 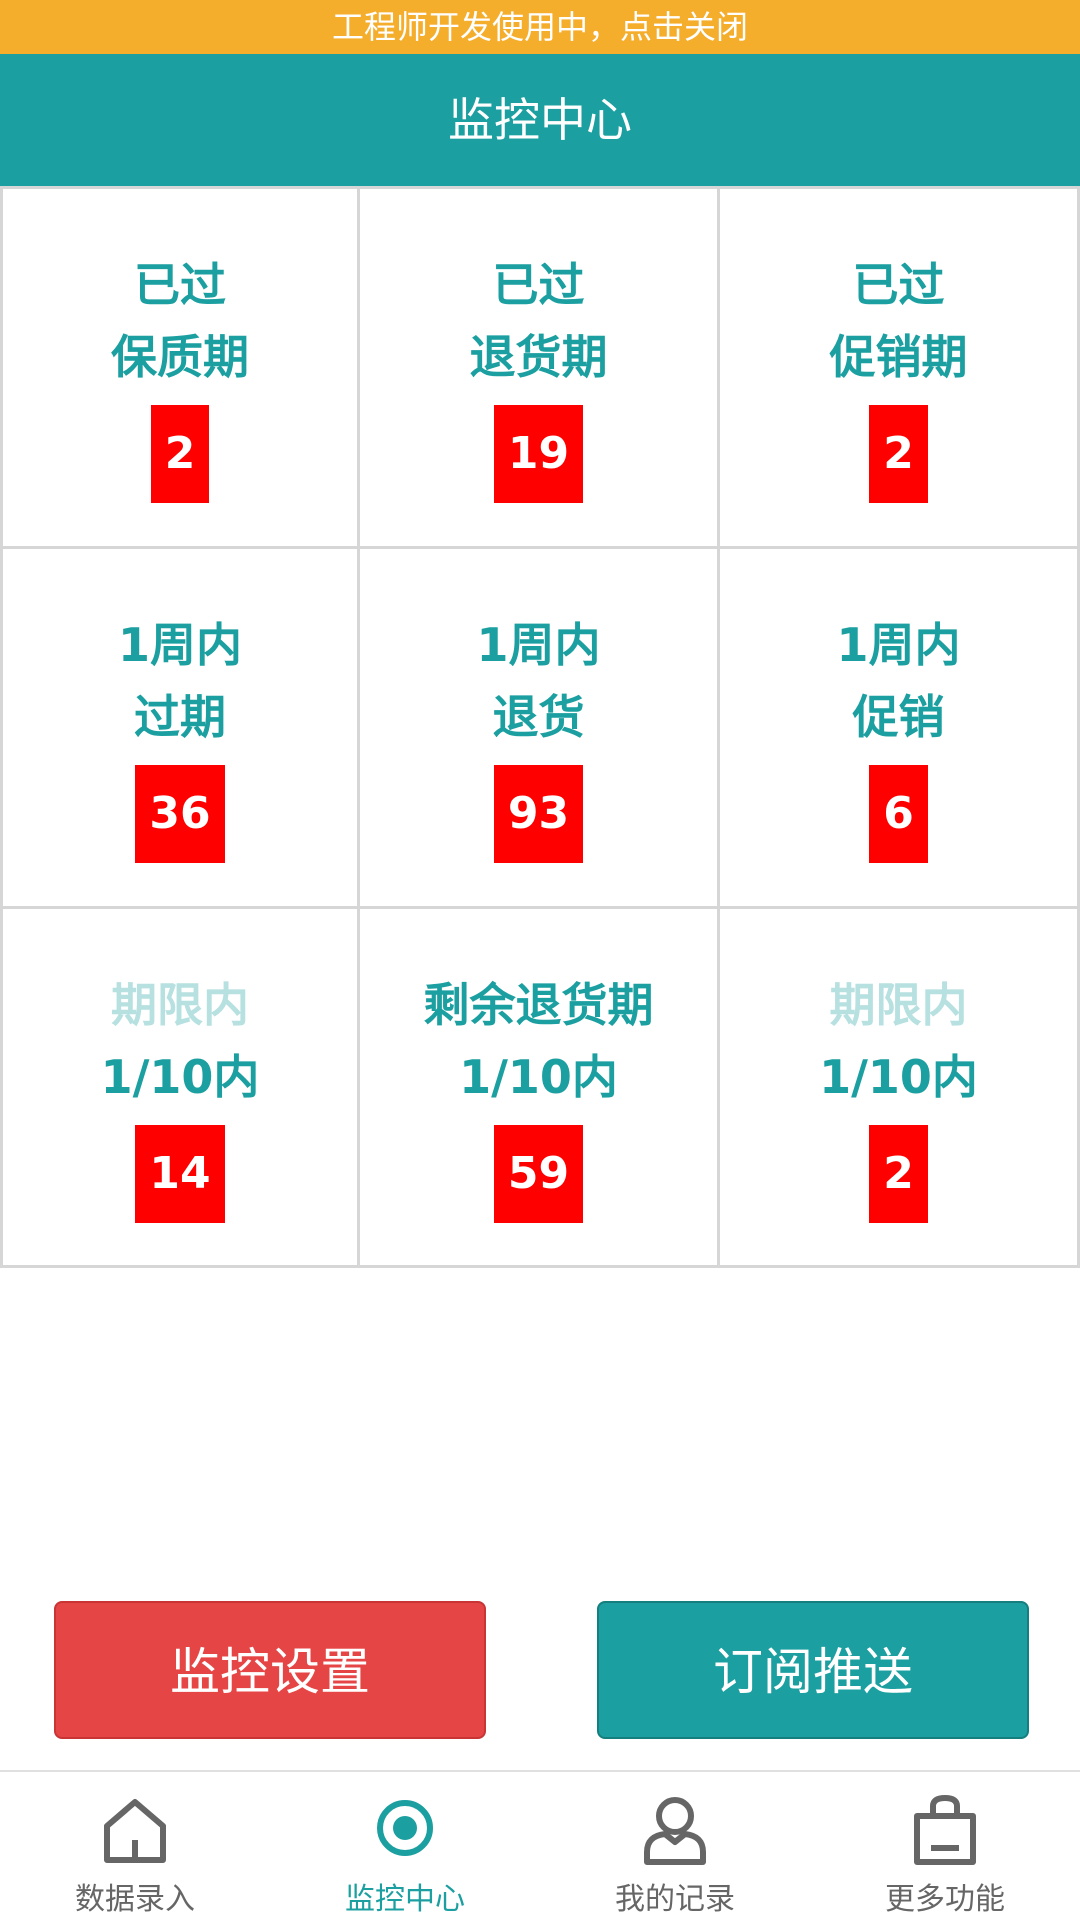 I want to click on target-icon, so click(x=405, y=1828).